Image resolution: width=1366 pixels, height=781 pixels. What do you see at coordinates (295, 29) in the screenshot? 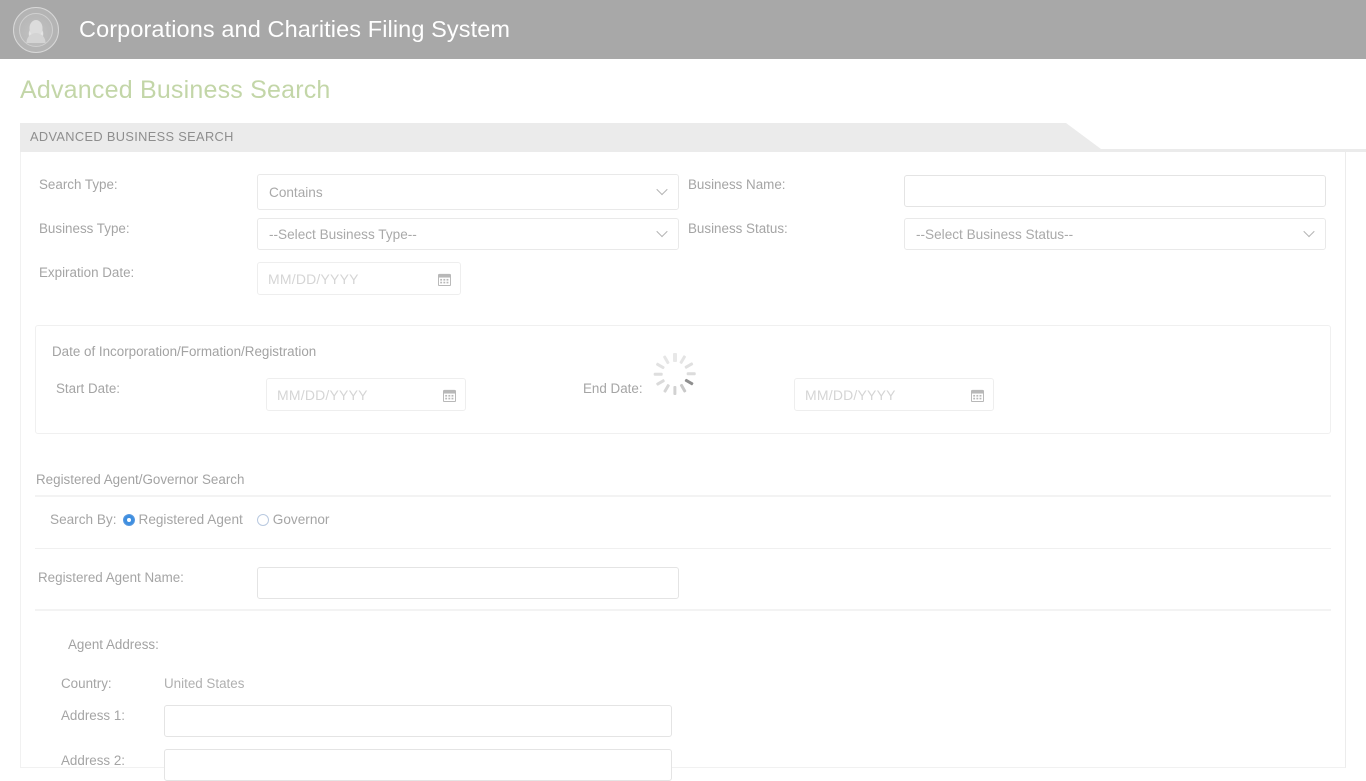
I see `app-title: Corporations and Charities Filing System` at bounding box center [295, 29].